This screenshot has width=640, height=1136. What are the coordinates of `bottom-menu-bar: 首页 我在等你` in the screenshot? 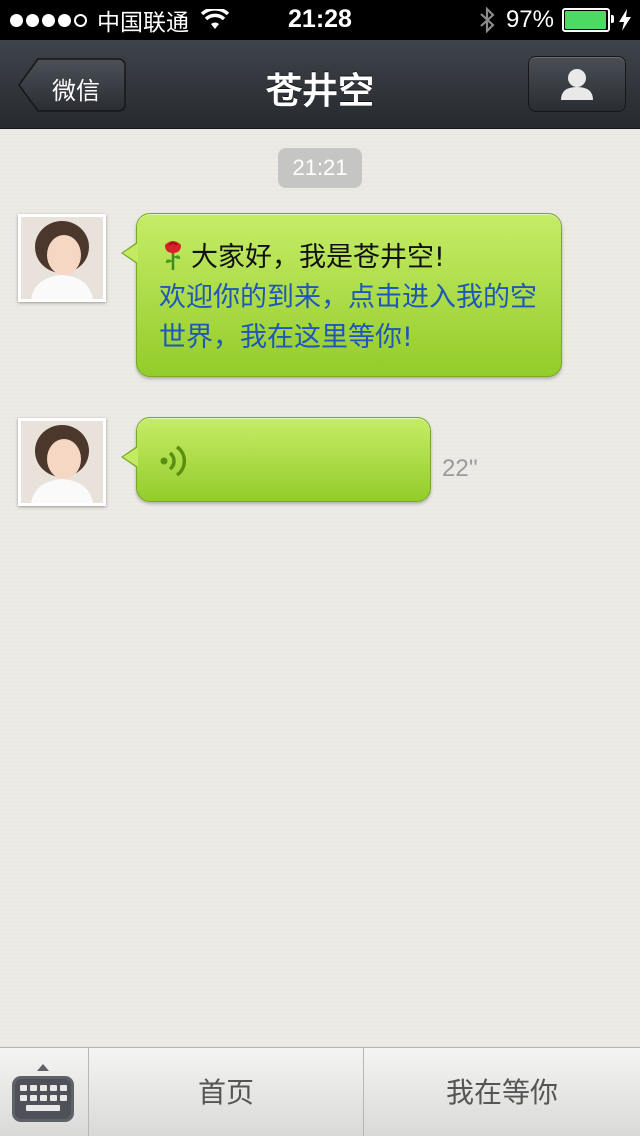 It's located at (320, 1091).